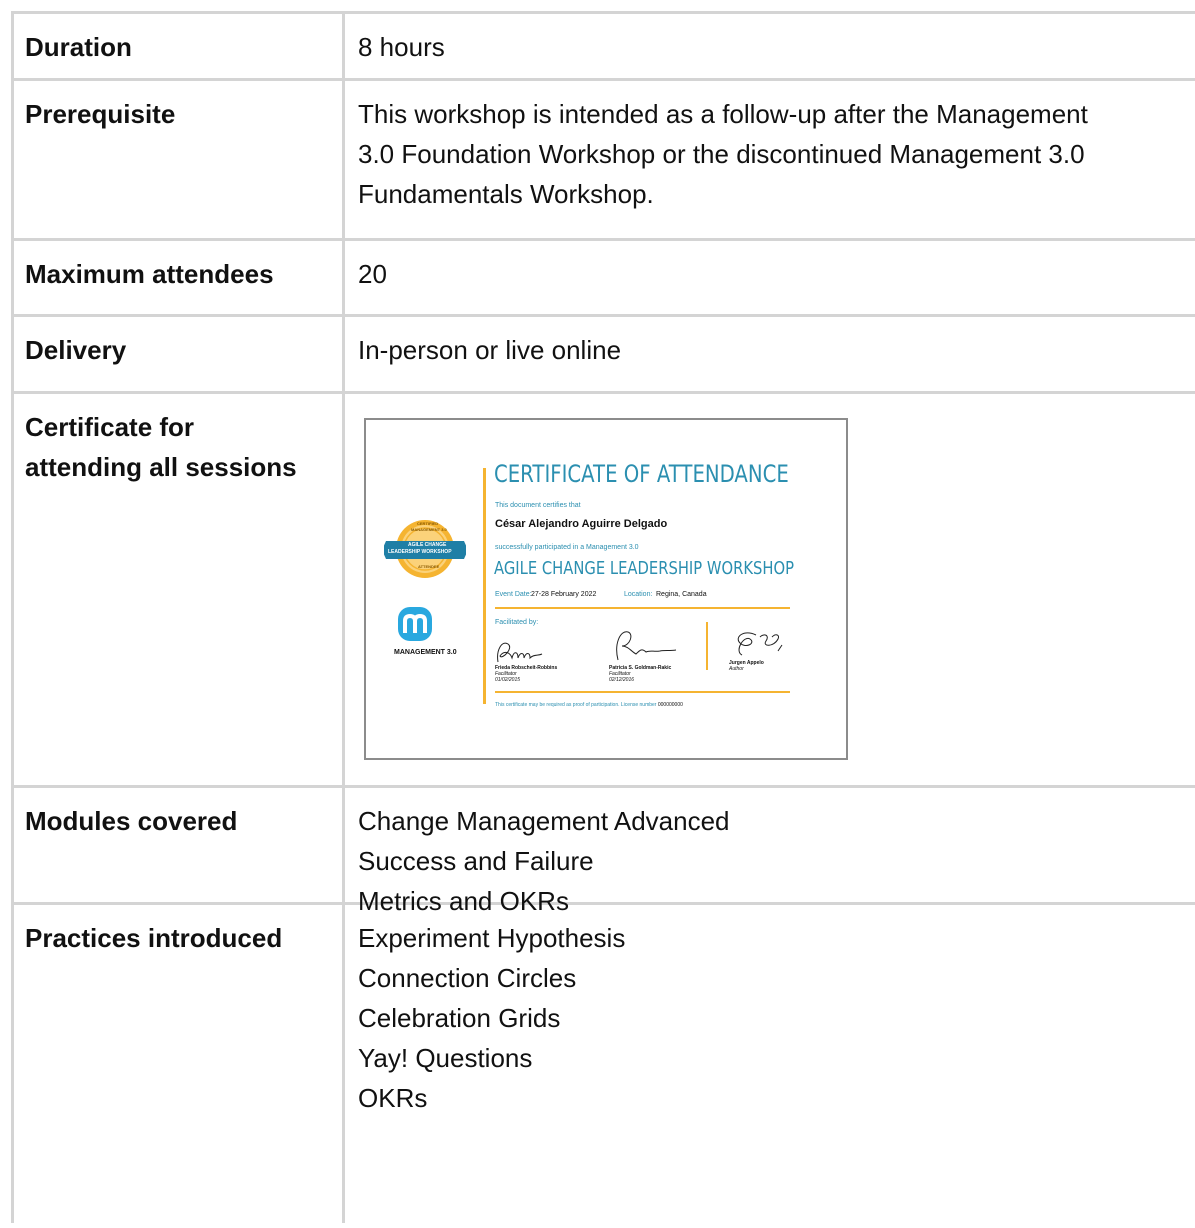 The height and width of the screenshot is (1228, 1195). I want to click on table-row-duration: Duration 8 hours, so click(603, 44).